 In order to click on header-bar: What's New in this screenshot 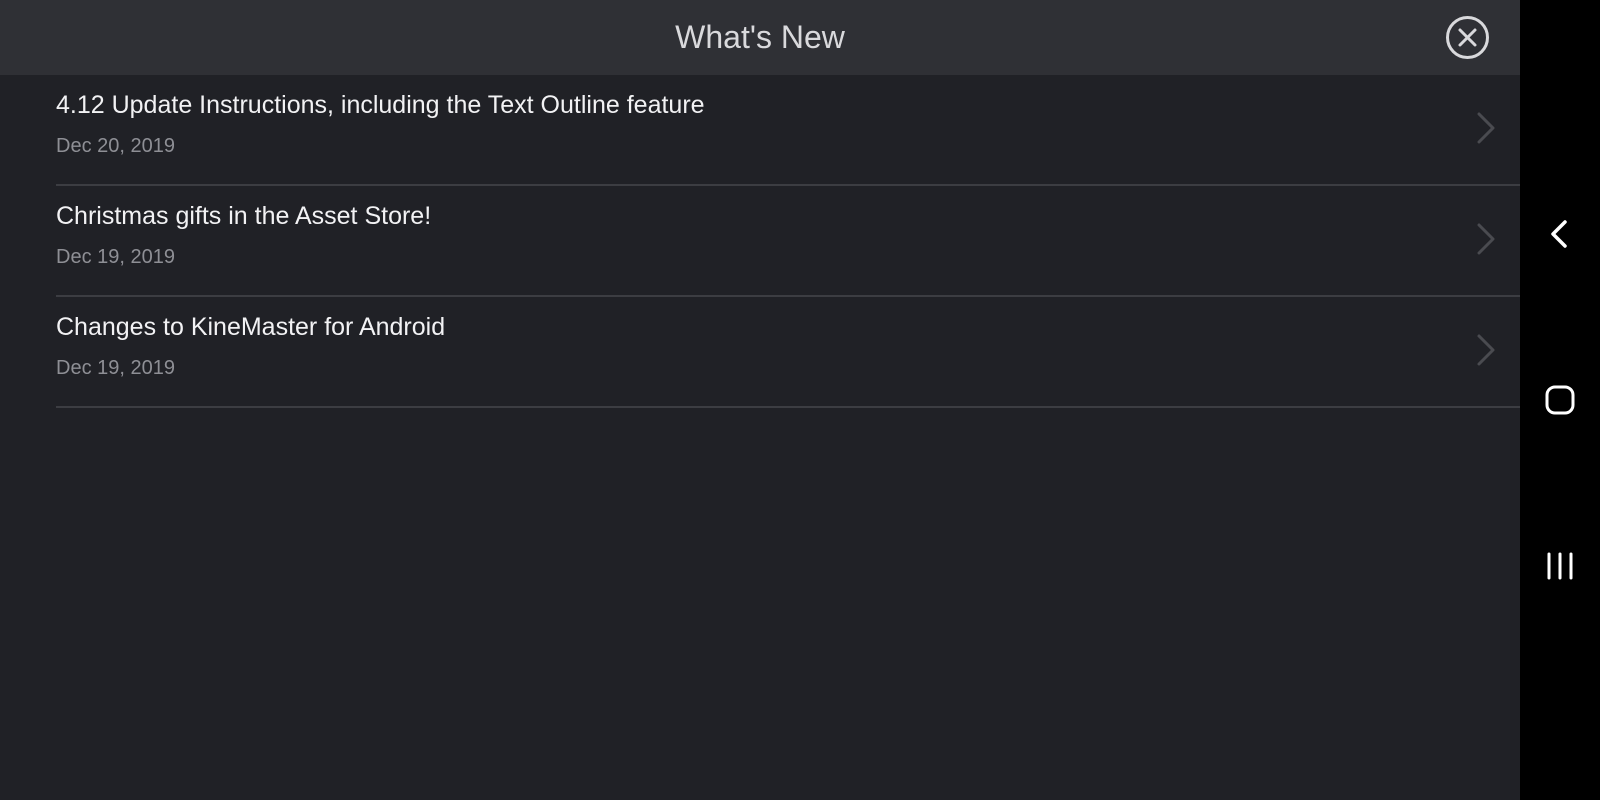, I will do `click(760, 37)`.